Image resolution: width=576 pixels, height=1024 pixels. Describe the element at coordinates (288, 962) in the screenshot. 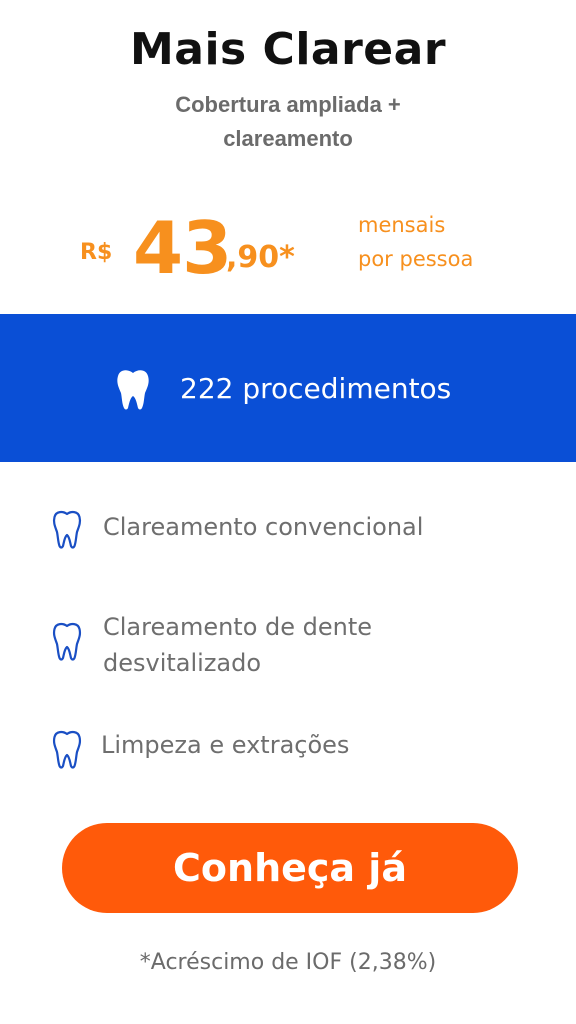

I see `iof-footnote: *Acréscimo de IOF (2,38%)` at that location.